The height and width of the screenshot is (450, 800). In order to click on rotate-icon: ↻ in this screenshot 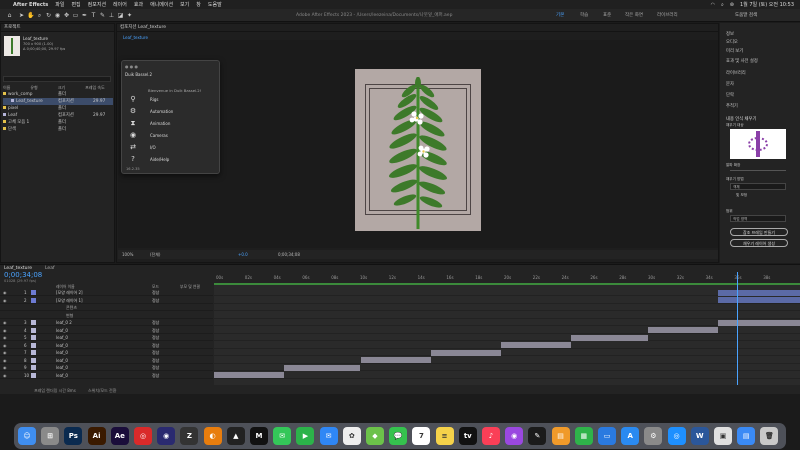, I will do `click(48, 15)`.